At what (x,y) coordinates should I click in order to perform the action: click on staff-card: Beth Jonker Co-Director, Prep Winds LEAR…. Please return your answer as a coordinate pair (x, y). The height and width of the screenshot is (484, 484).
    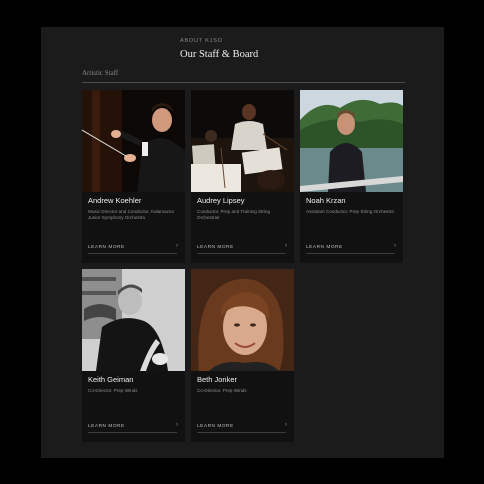
    Looking at the image, I should click on (242, 355).